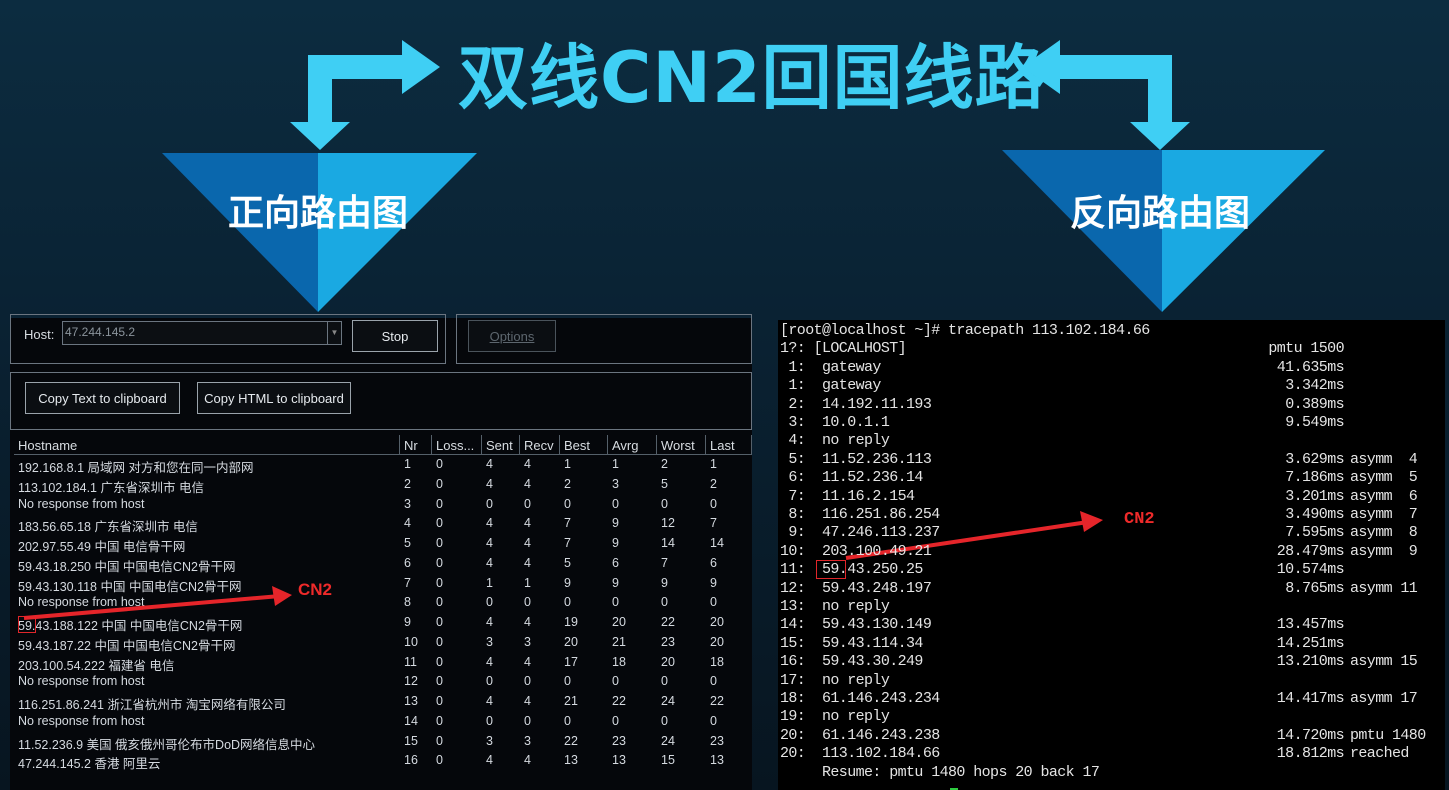  Describe the element at coordinates (1384, 662) in the screenshot. I see `terminal-suffix: asymm 15` at that location.